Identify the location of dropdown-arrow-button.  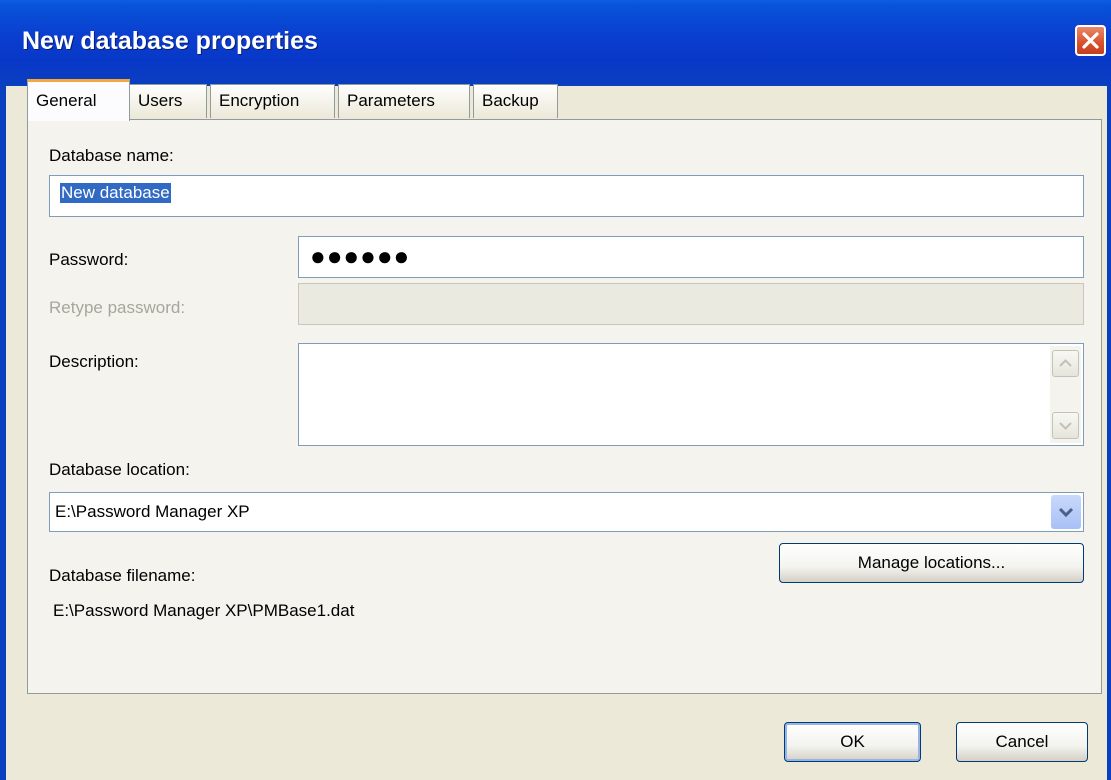
(1066, 512).